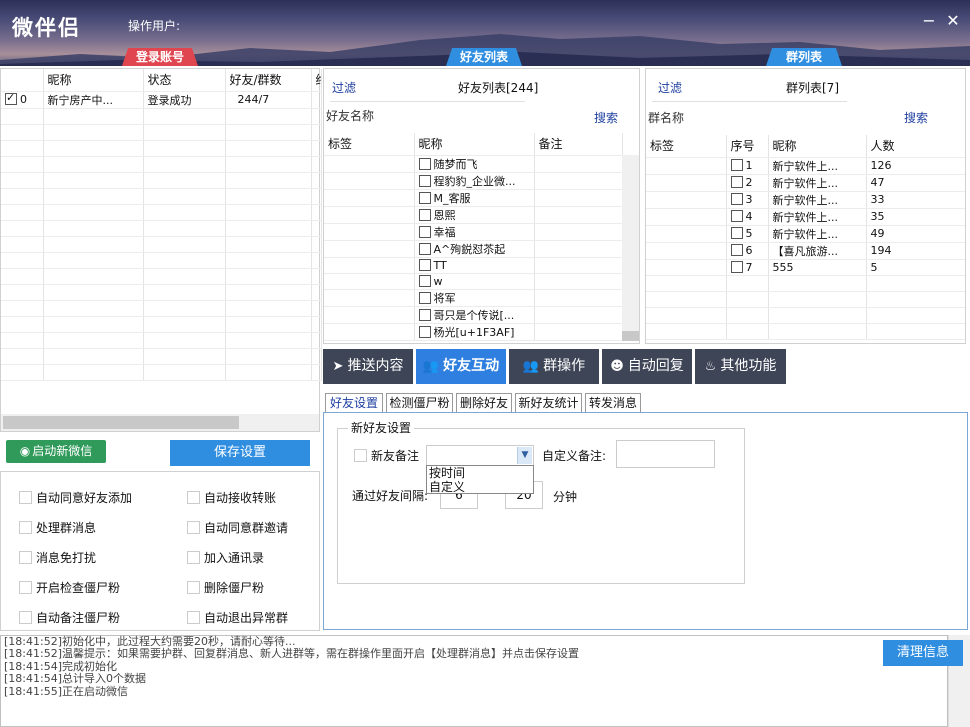 This screenshot has height=727, width=970. Describe the element at coordinates (473, 198) in the screenshot. I see `table-row: M_客服` at that location.